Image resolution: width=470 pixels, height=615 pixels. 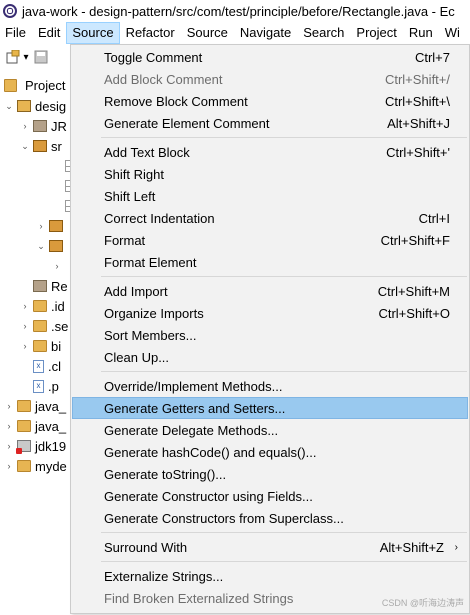 What do you see at coordinates (49, 33) in the screenshot?
I see `menu-edit: Edit` at bounding box center [49, 33].